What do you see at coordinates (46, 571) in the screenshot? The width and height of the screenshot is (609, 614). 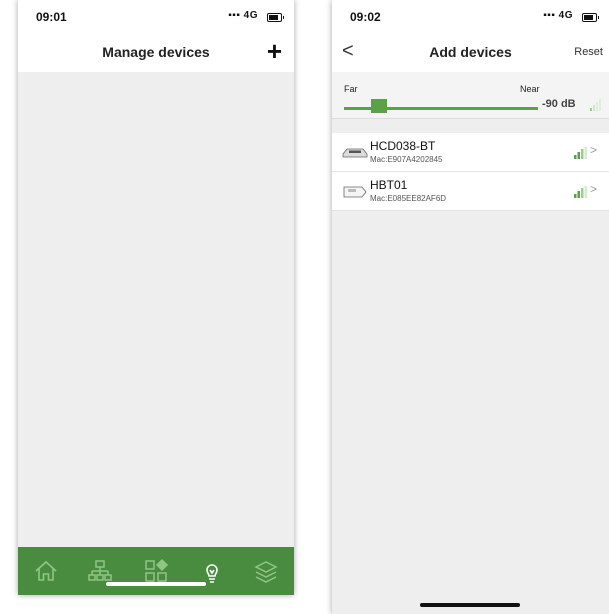 I see `home-icon` at bounding box center [46, 571].